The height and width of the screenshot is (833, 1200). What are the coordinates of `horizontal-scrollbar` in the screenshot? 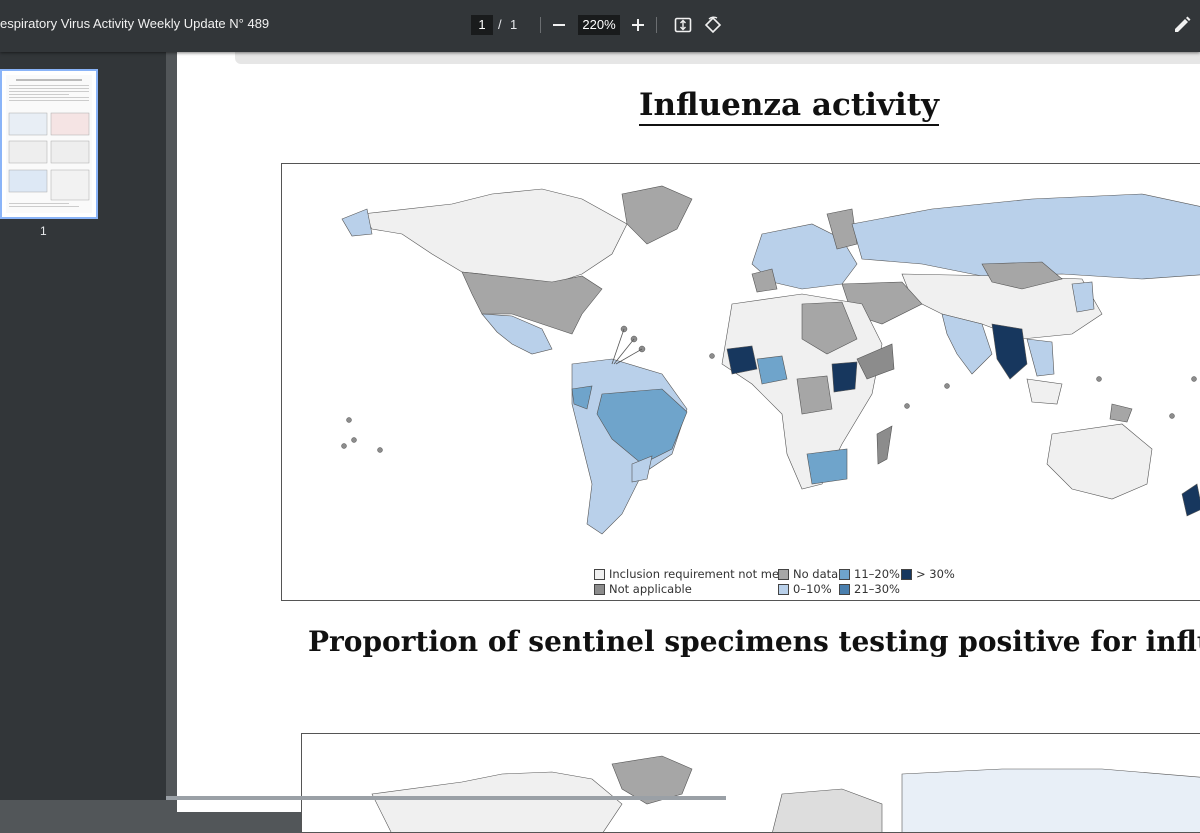 It's located at (446, 798).